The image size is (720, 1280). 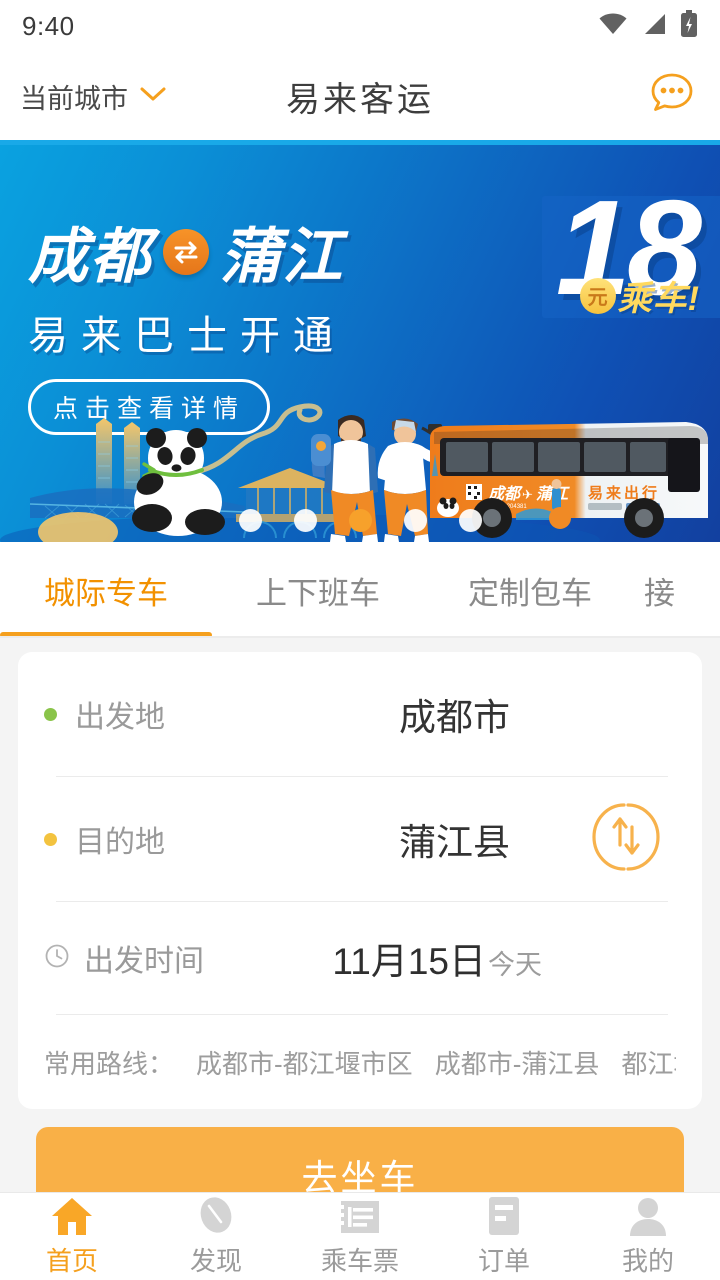 I want to click on compass-icon, so click(x=216, y=1216).